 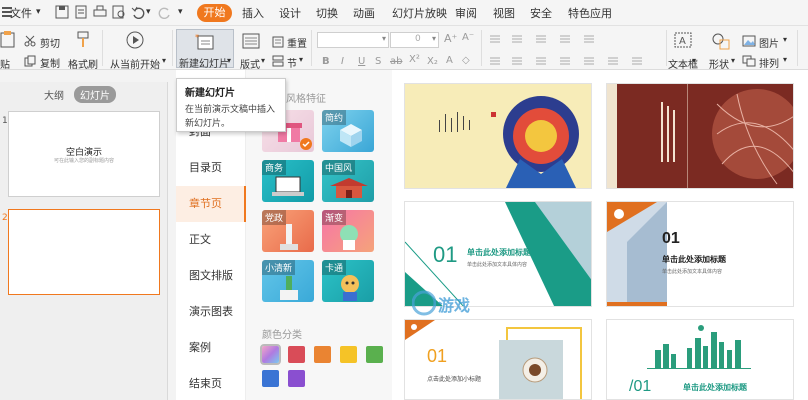 What do you see at coordinates (164, 60) in the screenshot?
I see `play-dropdown-icon: ▾` at bounding box center [164, 60].